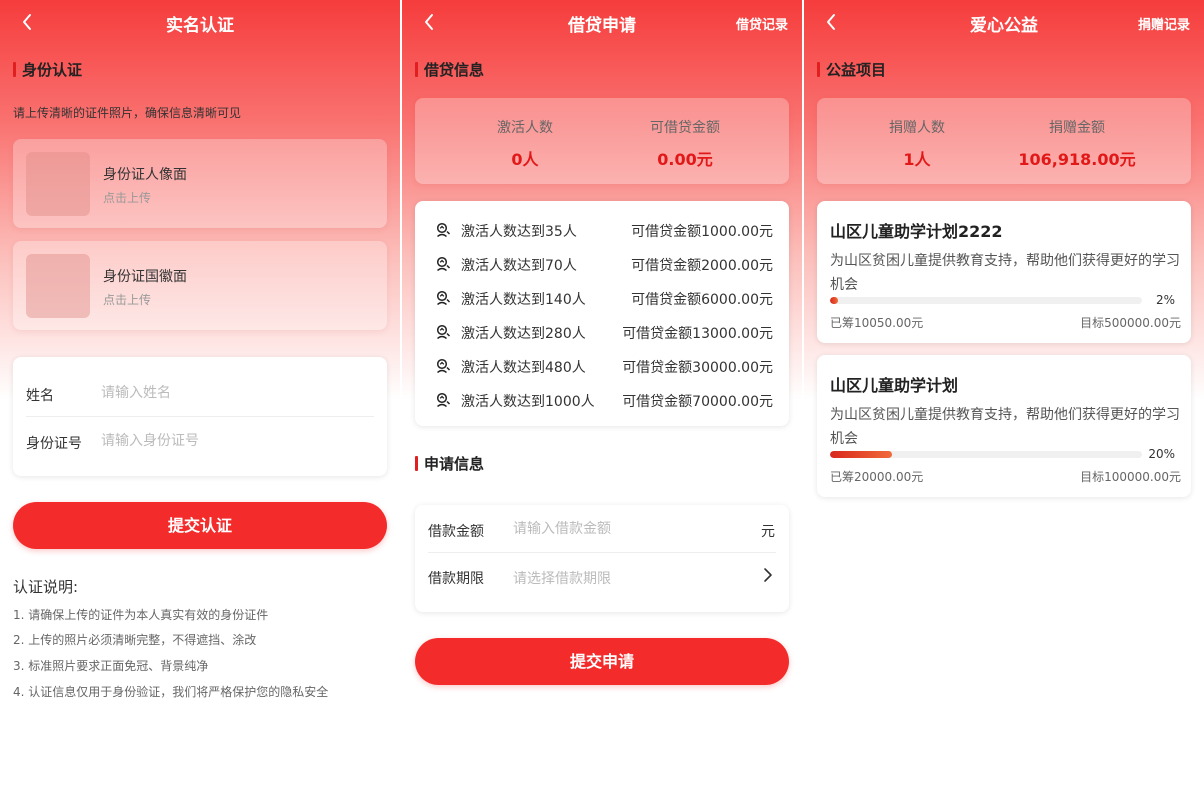 The width and height of the screenshot is (1204, 800). What do you see at coordinates (602, 661) in the screenshot?
I see `submit-loan-button: 提交申请` at bounding box center [602, 661].